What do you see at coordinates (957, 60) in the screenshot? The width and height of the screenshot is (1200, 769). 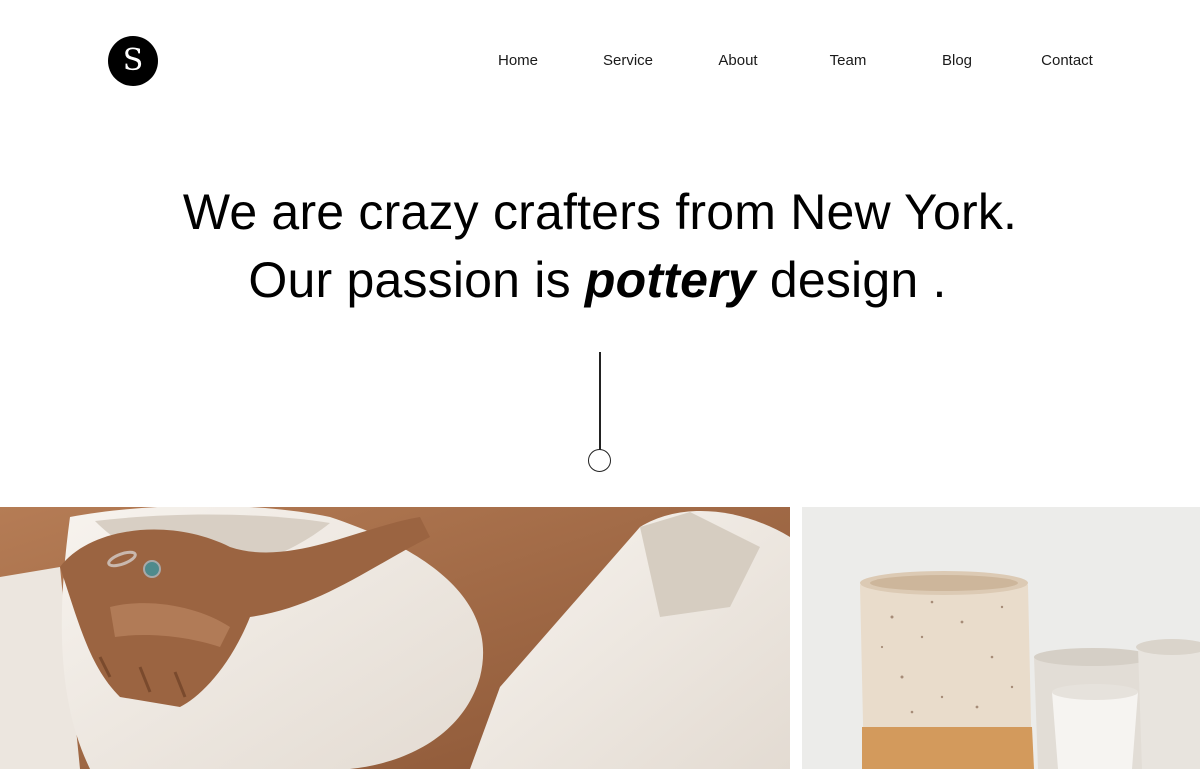 I see `nav-blog-link: Blog` at bounding box center [957, 60].